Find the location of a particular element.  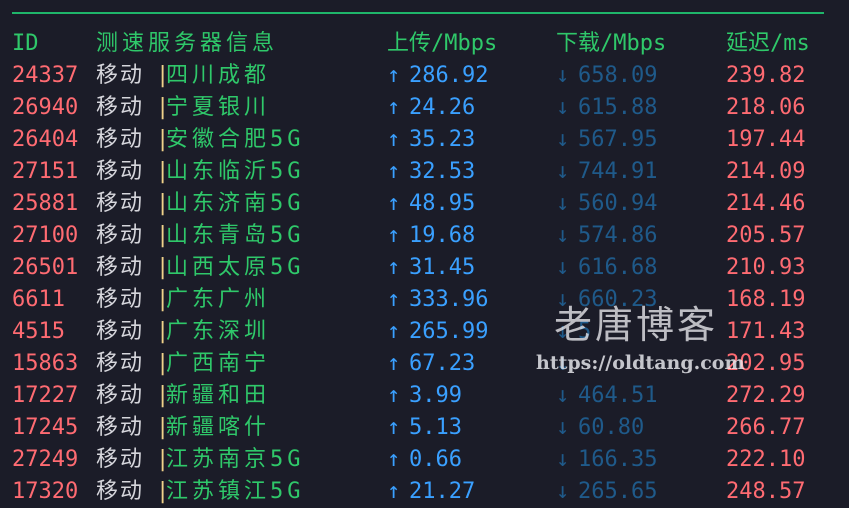

download-cell: ↓ 166.35 is located at coordinates (606, 460).